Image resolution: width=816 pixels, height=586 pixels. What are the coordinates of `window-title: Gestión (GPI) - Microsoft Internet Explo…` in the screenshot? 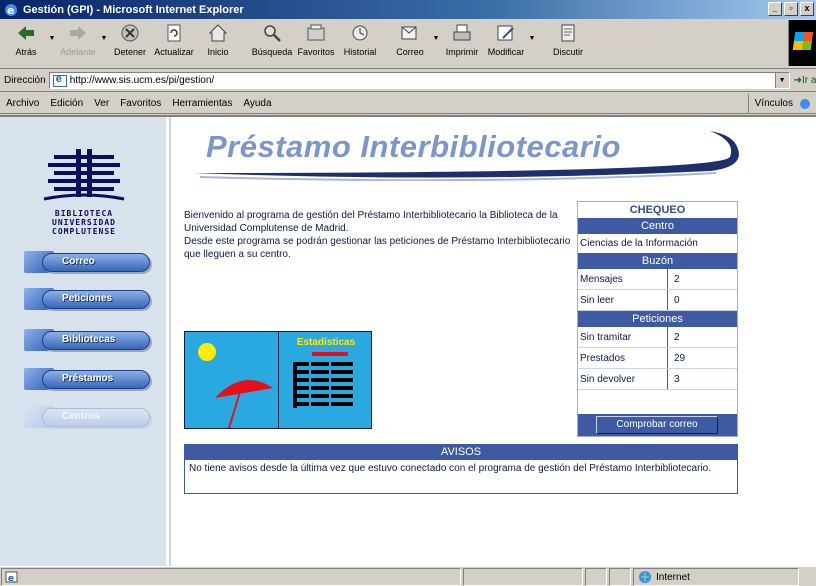 It's located at (133, 9).